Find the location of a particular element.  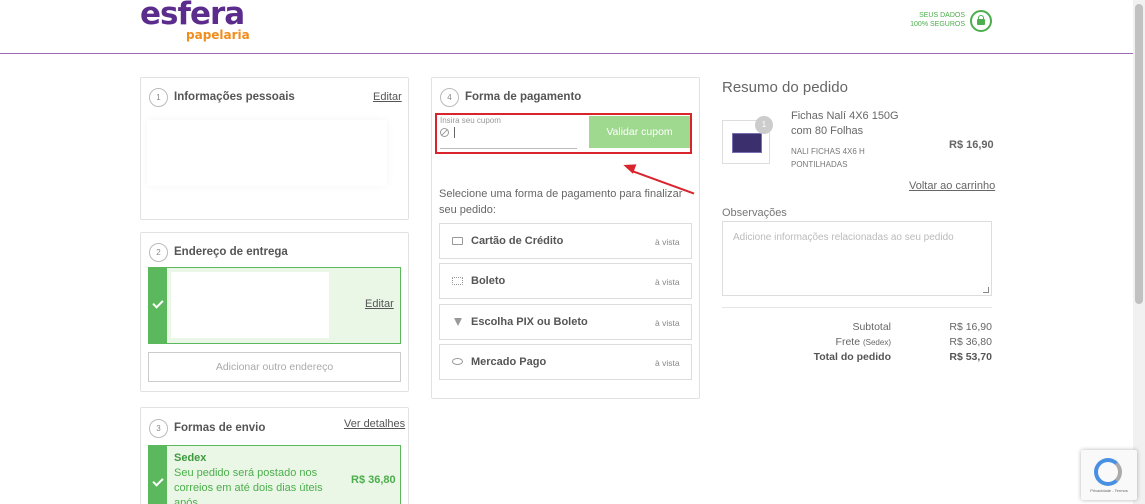

product-name: Fichas Nalí 4X6 150G com 80 Folhas is located at coordinates (845, 123).